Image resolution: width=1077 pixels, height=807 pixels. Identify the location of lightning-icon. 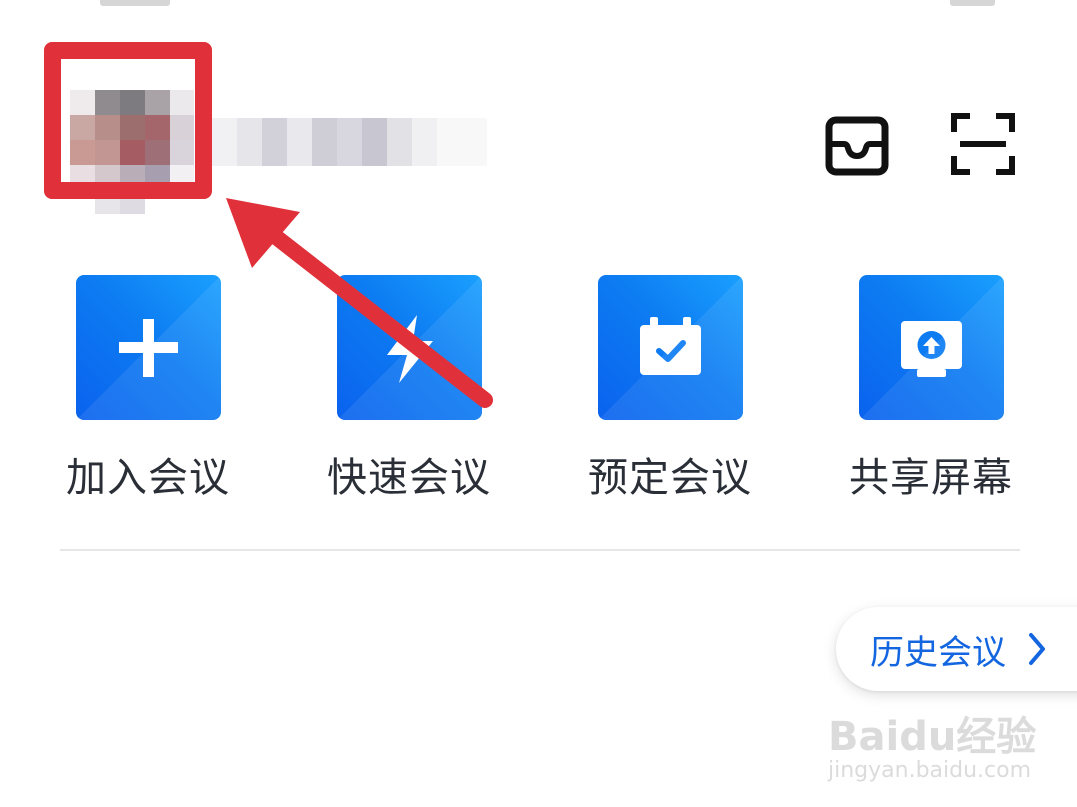
(410, 349).